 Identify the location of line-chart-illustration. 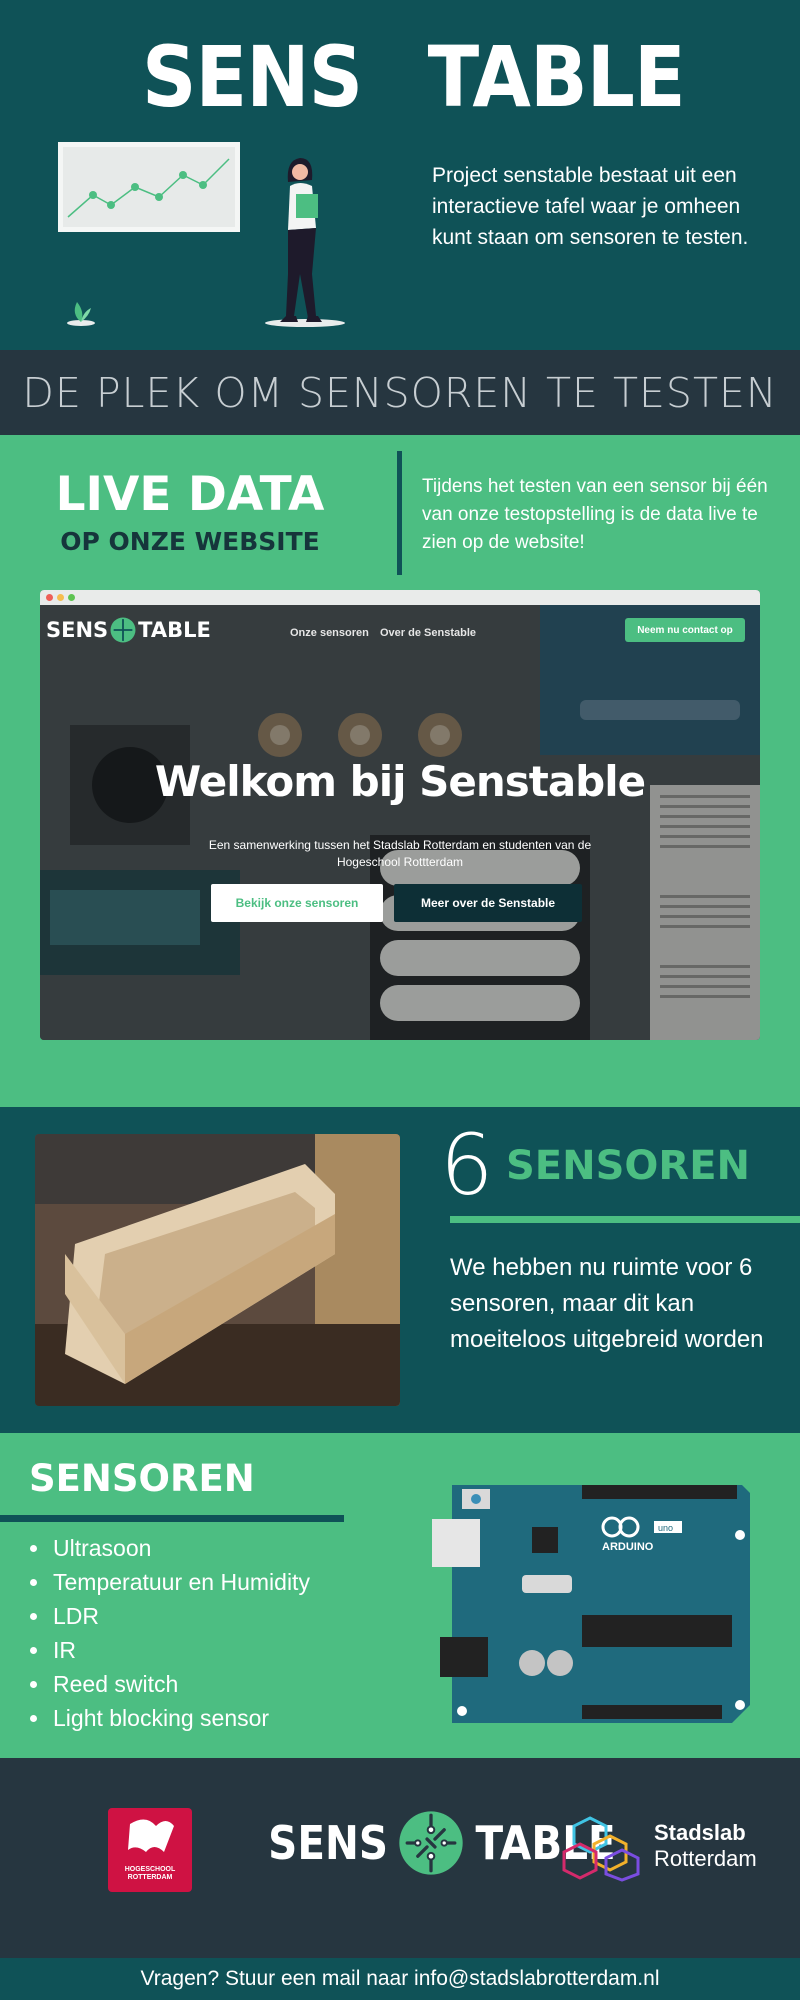
(149, 187).